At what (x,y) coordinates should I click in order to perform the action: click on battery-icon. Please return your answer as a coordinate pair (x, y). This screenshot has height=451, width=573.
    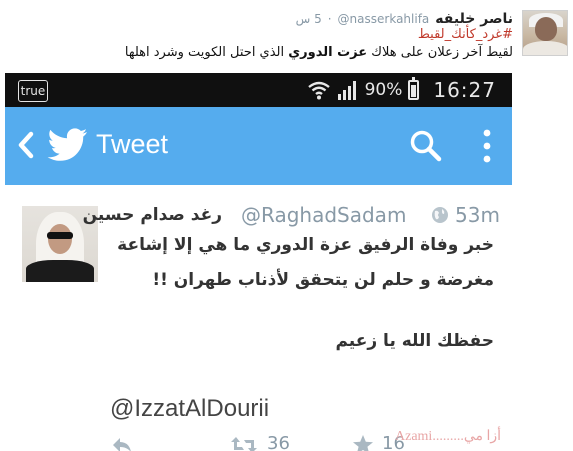
    Looking at the image, I should click on (414, 88).